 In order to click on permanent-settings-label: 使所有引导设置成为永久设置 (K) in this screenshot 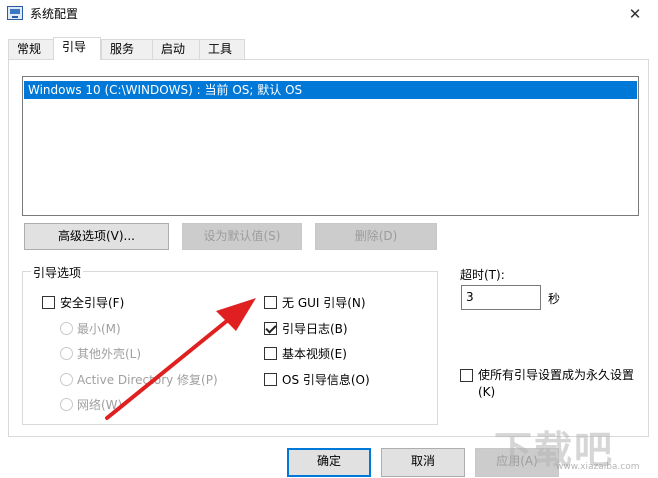, I will do `click(556, 384)`.